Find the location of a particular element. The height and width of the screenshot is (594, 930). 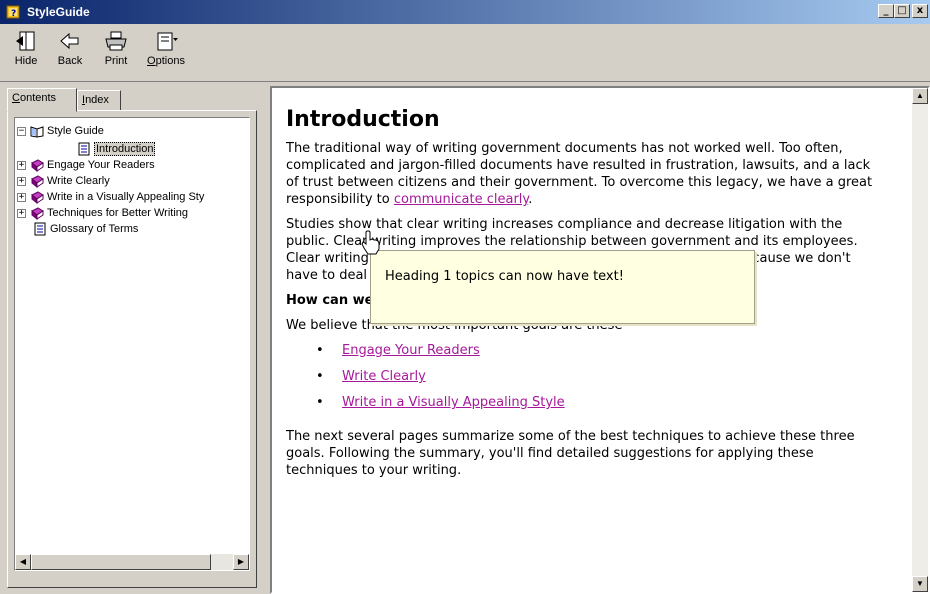

back-button: Back is located at coordinates (70, 48).